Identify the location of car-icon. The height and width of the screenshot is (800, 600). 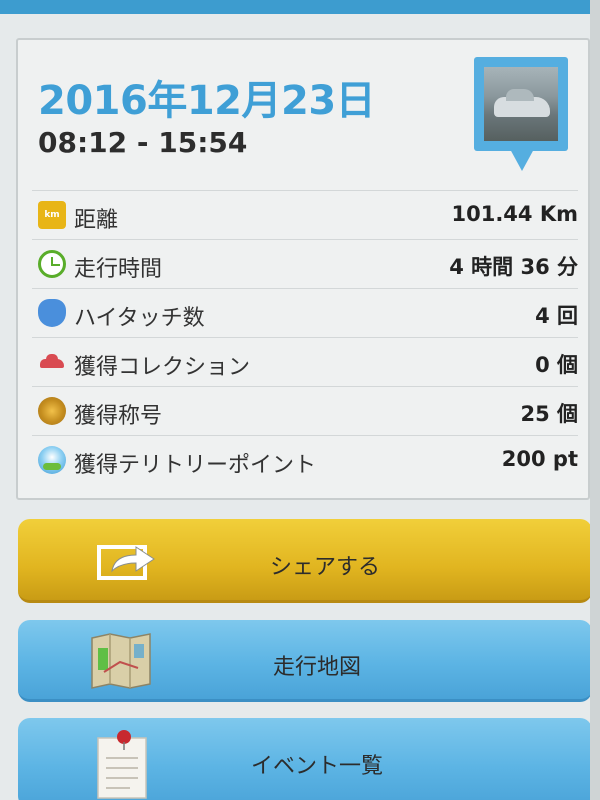
(52, 362).